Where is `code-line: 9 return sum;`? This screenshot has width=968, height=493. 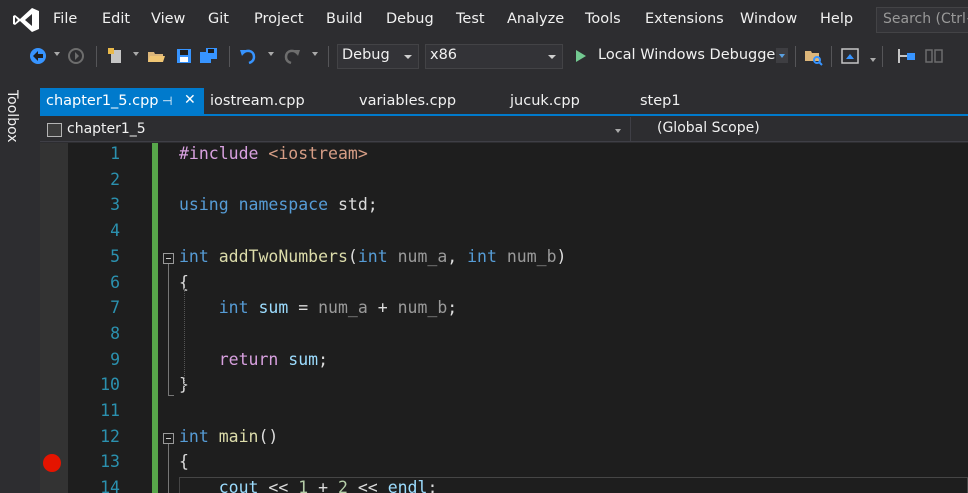
code-line: 9 return sum; is located at coordinates (504, 362).